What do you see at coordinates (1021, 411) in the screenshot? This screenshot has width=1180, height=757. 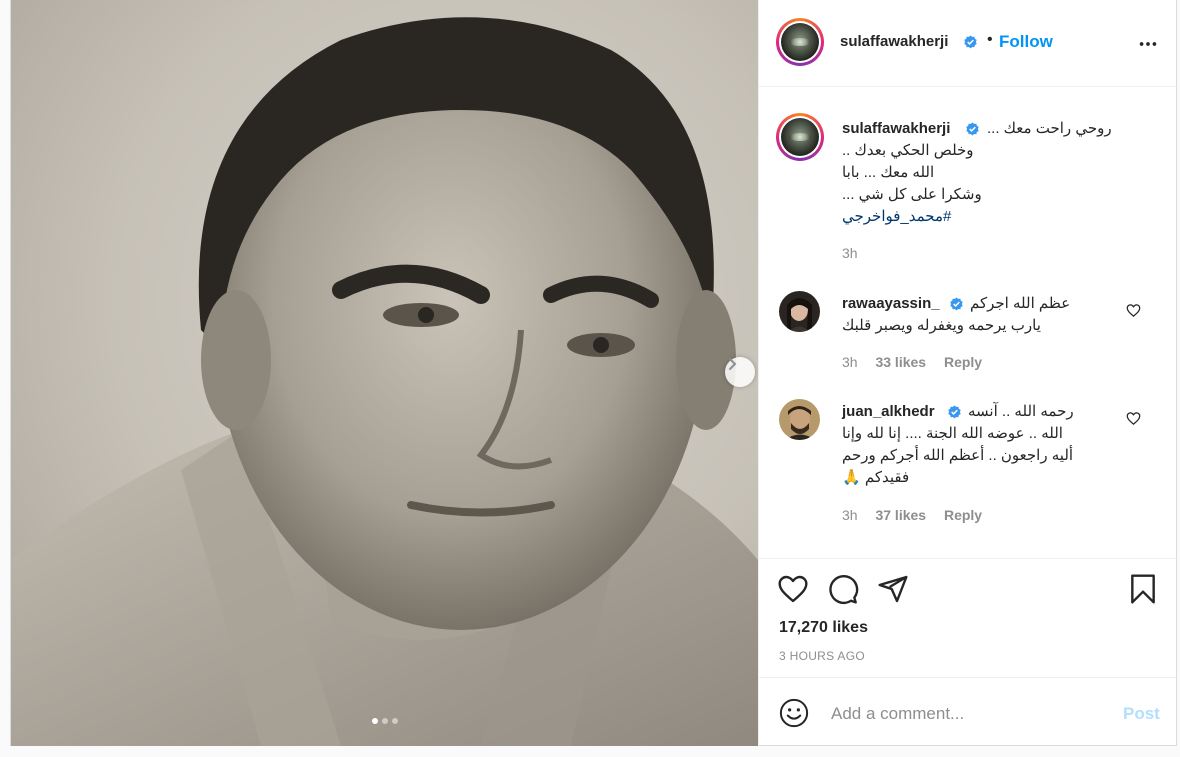 I see `comment-line: رحمه الله .. آنسه` at bounding box center [1021, 411].